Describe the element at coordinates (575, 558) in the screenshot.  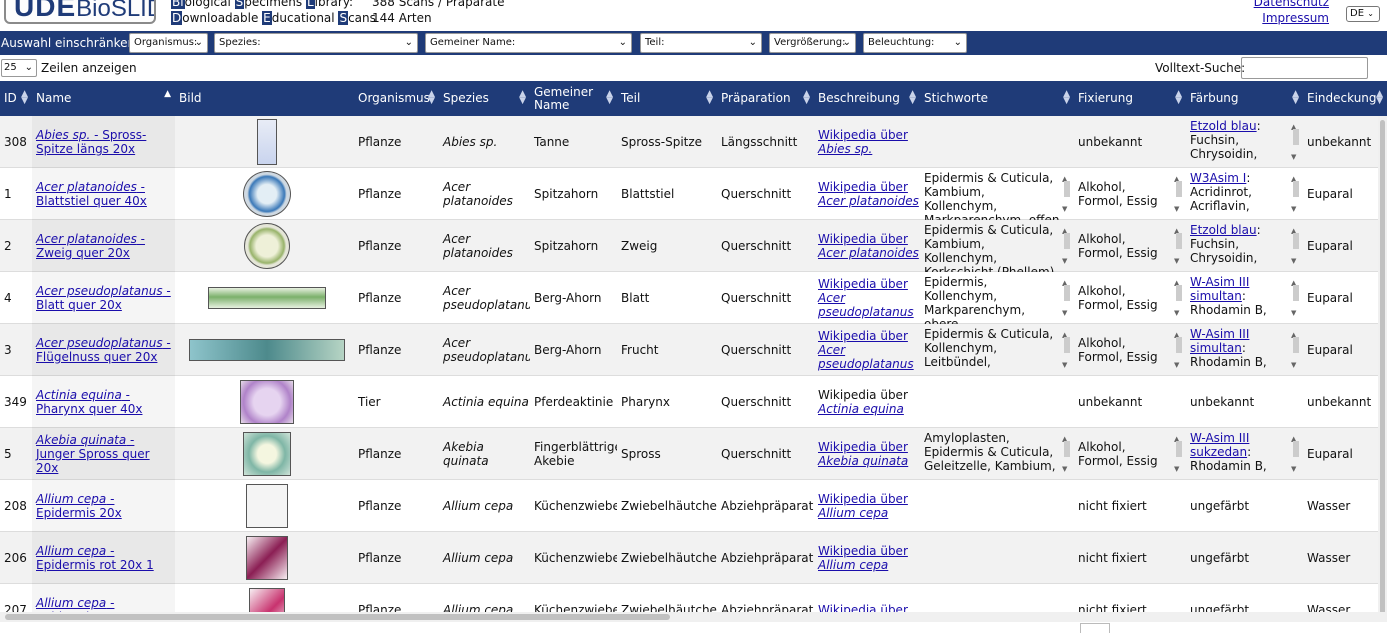
I see `cell-gemeiner-name: Küchenzwiebel` at that location.